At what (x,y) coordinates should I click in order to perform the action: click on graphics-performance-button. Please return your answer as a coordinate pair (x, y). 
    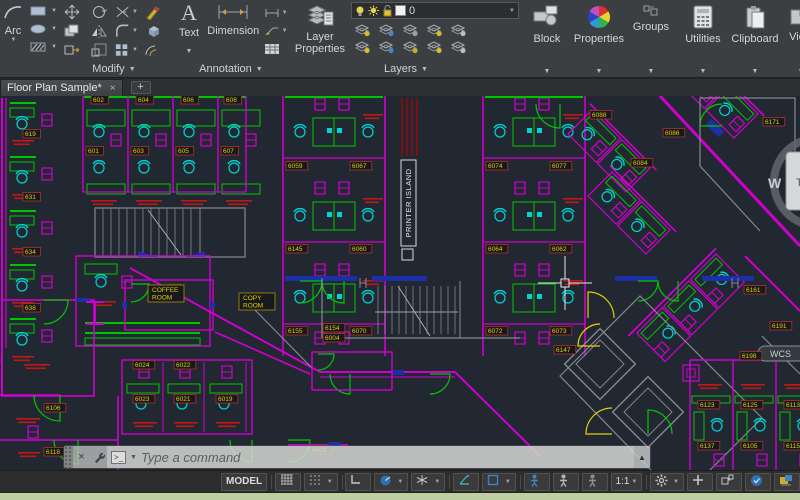
    Looking at the image, I should click on (757, 481).